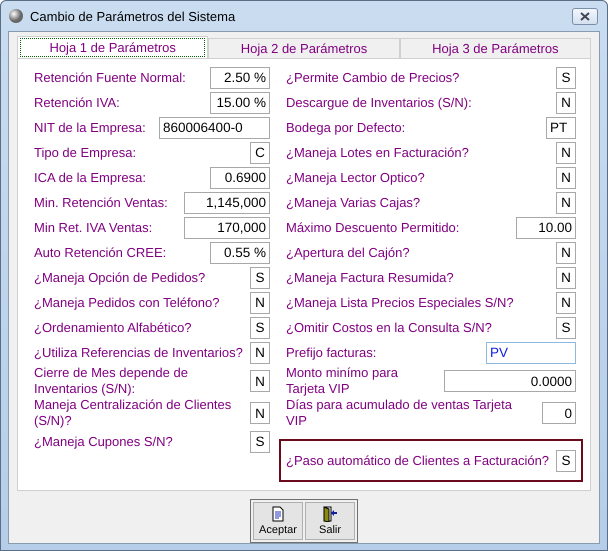 The height and width of the screenshot is (551, 608). I want to click on input-field: 860006400-0, so click(214, 127).